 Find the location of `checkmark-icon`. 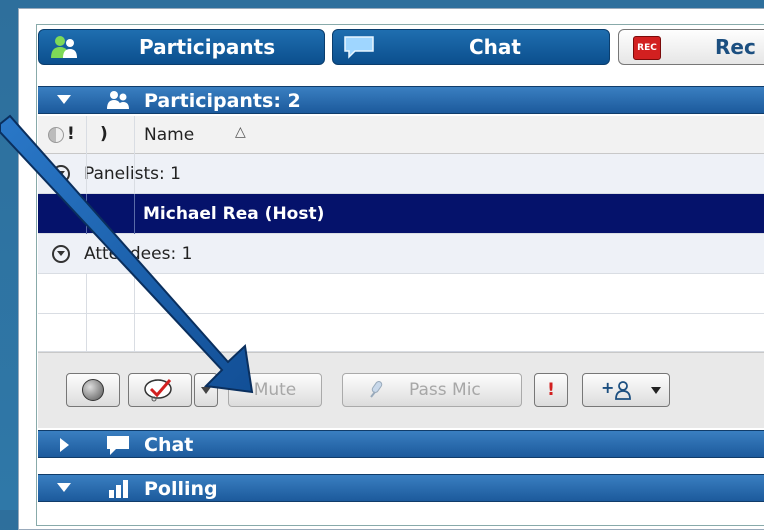

checkmark-icon is located at coordinates (158, 390).